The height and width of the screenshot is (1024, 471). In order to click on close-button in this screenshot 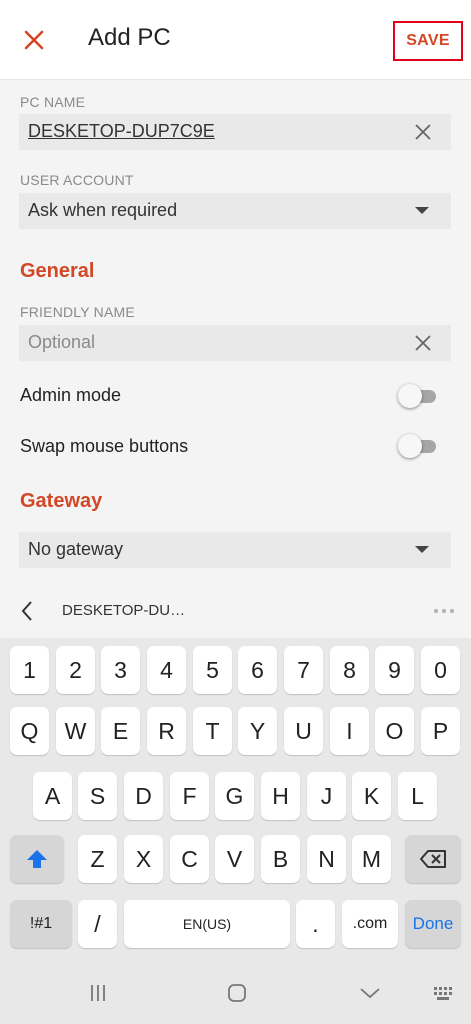, I will do `click(34, 40)`.